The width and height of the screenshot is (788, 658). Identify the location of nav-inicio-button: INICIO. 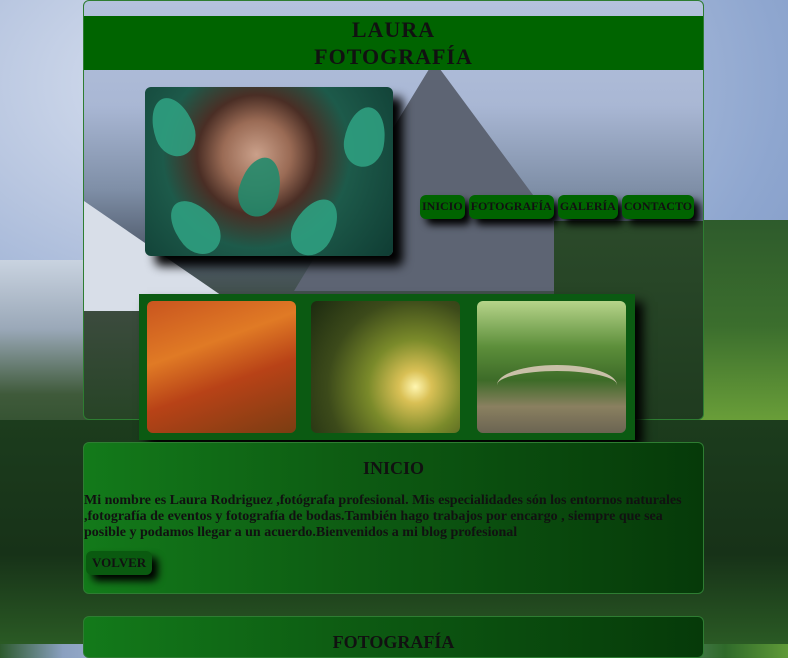
(442, 207).